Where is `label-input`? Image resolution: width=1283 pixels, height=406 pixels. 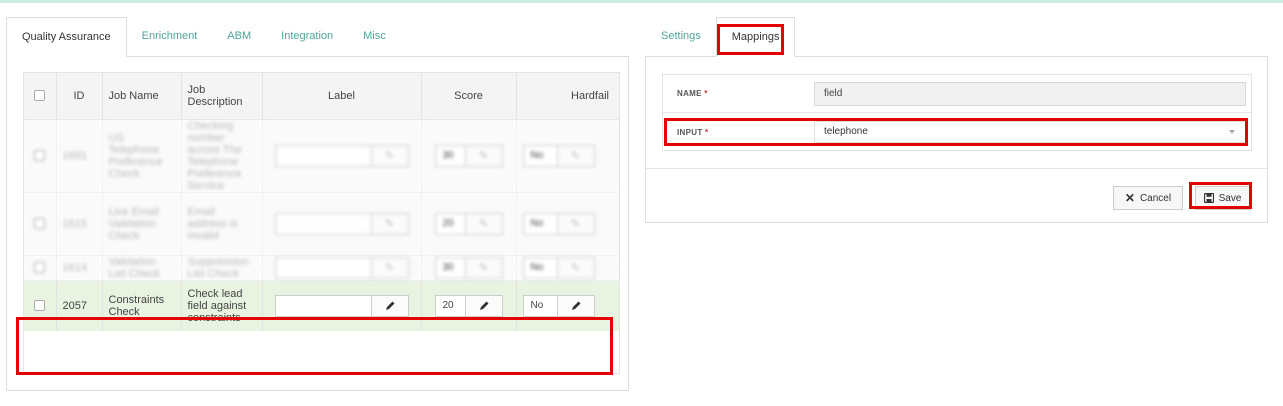 label-input is located at coordinates (324, 305).